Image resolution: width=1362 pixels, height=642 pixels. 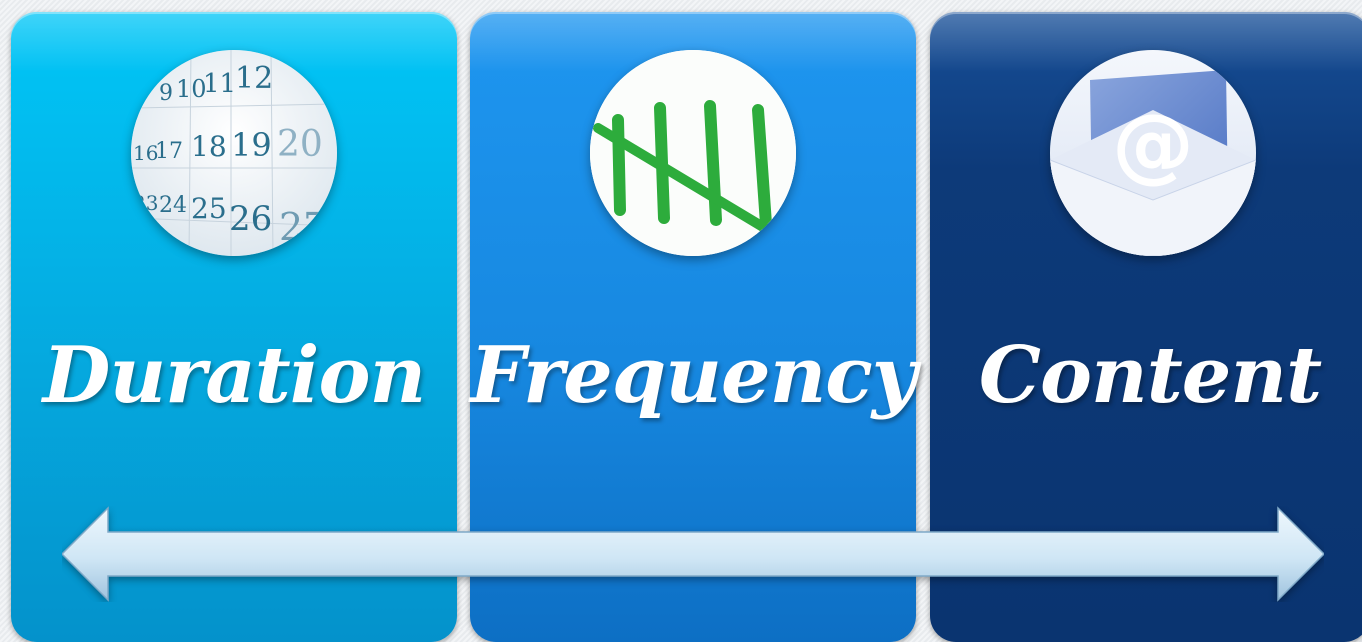 What do you see at coordinates (303, 227) in the screenshot?
I see `calendar-day: 27` at bounding box center [303, 227].